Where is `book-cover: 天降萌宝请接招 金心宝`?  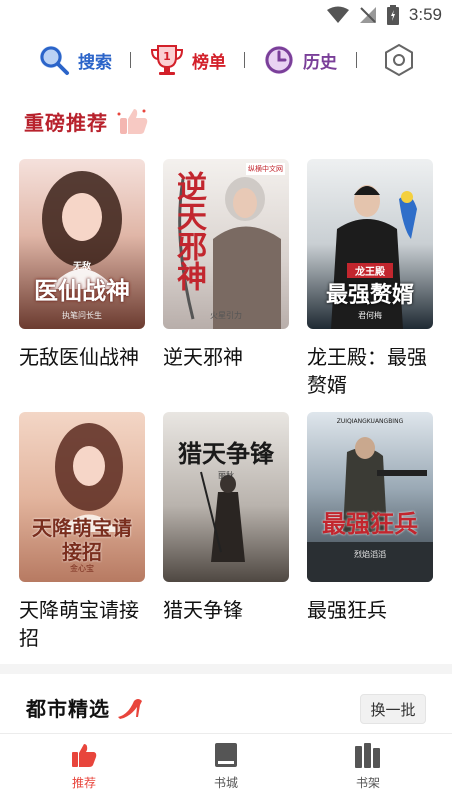
book-cover: 天降萌宝请接招 金心宝 is located at coordinates (82, 497).